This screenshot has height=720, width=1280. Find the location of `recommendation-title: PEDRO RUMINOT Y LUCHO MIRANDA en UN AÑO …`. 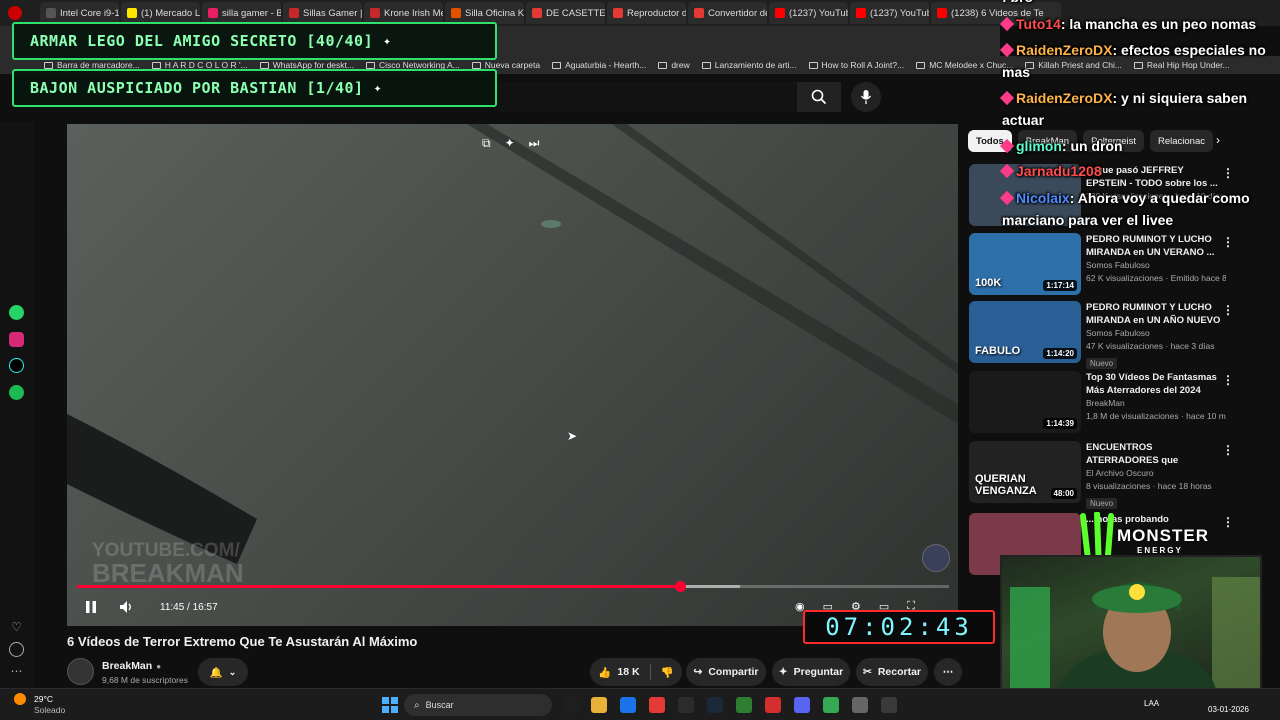

recommendation-title: PEDRO RUMINOT Y LUCHO MIRANDA en UN AÑO … is located at coordinates (1156, 314).